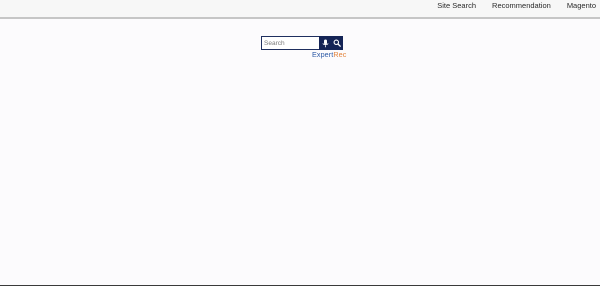 The image size is (600, 286). What do you see at coordinates (521, 6) in the screenshot?
I see `nav-recommendation-link: Recommendation` at bounding box center [521, 6].